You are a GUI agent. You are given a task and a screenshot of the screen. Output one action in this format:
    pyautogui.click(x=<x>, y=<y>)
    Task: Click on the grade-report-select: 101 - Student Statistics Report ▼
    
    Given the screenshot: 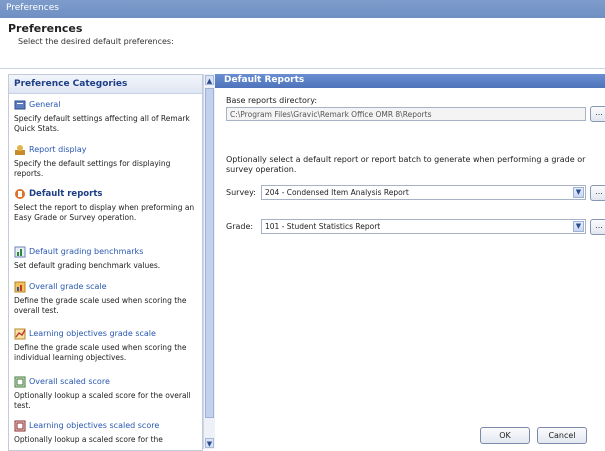 What is the action you would take?
    pyautogui.click(x=423, y=226)
    